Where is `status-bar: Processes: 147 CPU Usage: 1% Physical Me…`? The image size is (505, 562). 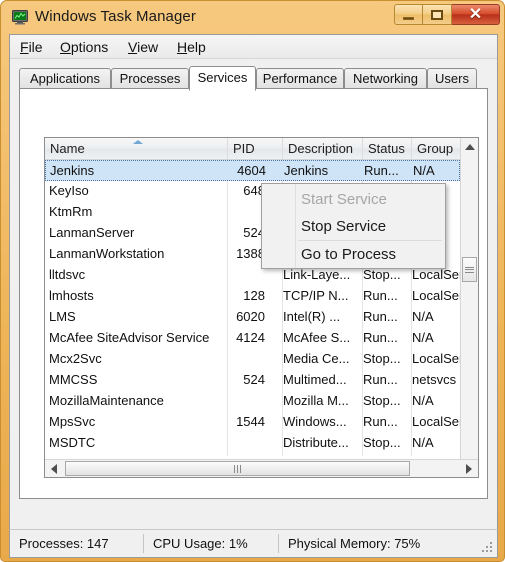
status-bar: Processes: 147 CPU Usage: 1% Physical Me… is located at coordinates (253, 543).